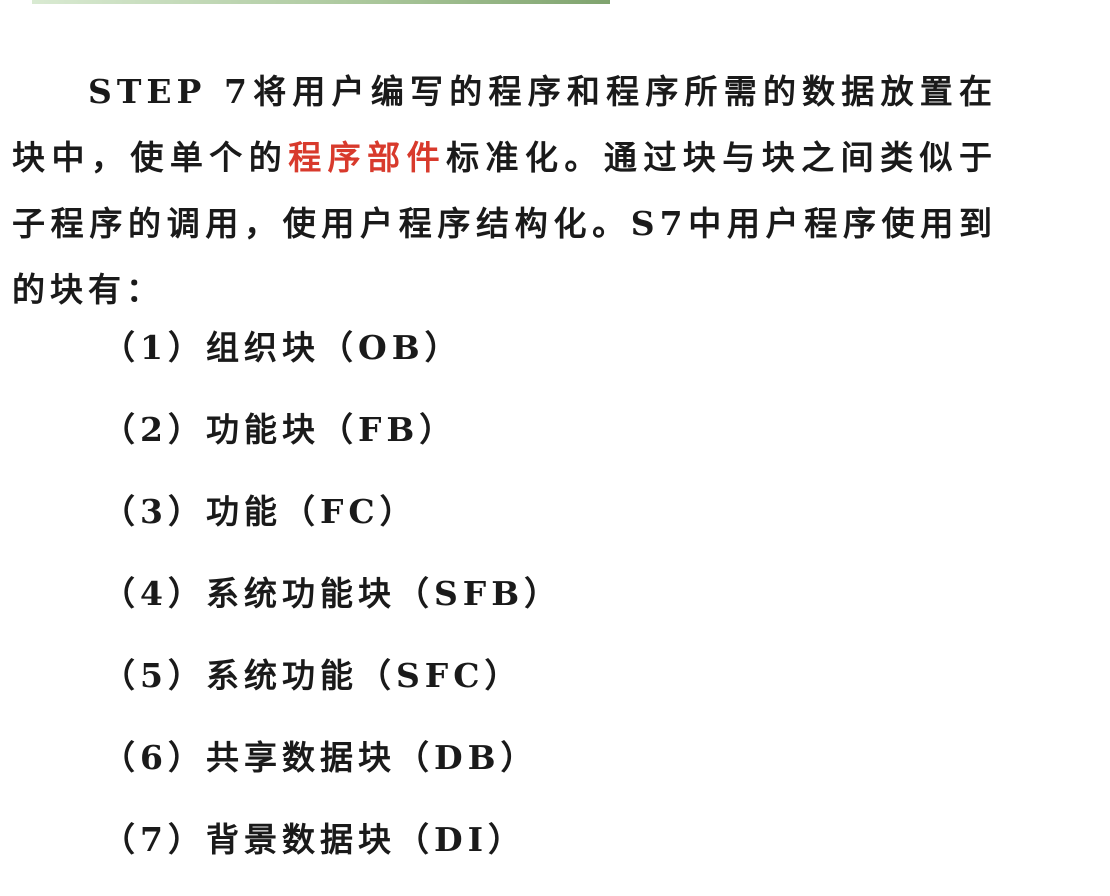 This screenshot has height=896, width=1110. I want to click on list-item-sfc: （5）系统功能（SFC）, so click(312, 675).